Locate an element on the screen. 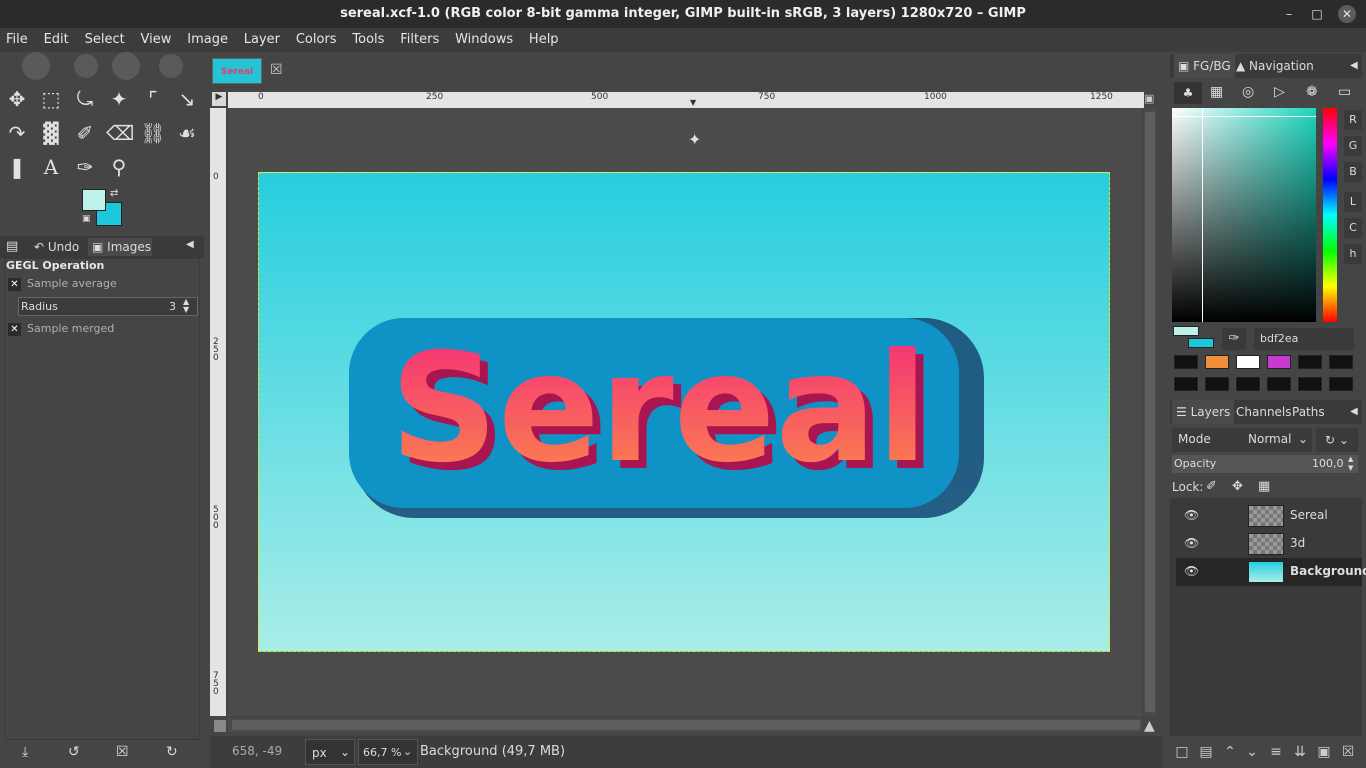 This screenshot has width=1366, height=768. sample-merged-checkbox: ✕ is located at coordinates (14, 329).